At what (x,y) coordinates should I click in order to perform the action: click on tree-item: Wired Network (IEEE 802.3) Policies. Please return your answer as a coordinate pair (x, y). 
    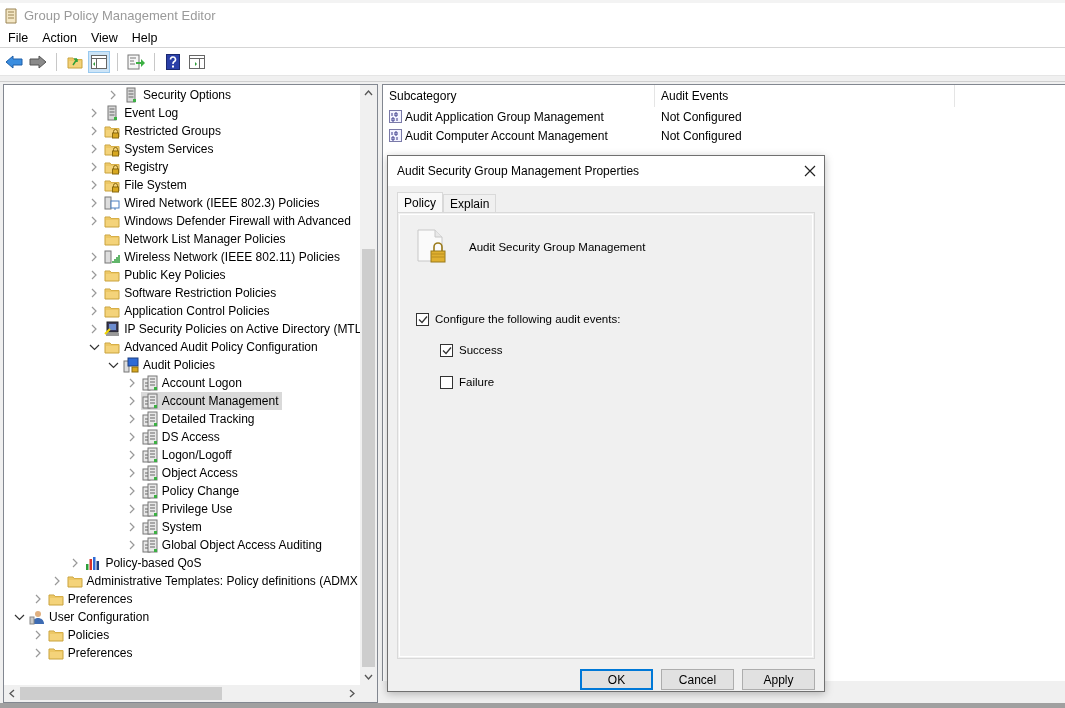
    Looking at the image, I should click on (213, 203).